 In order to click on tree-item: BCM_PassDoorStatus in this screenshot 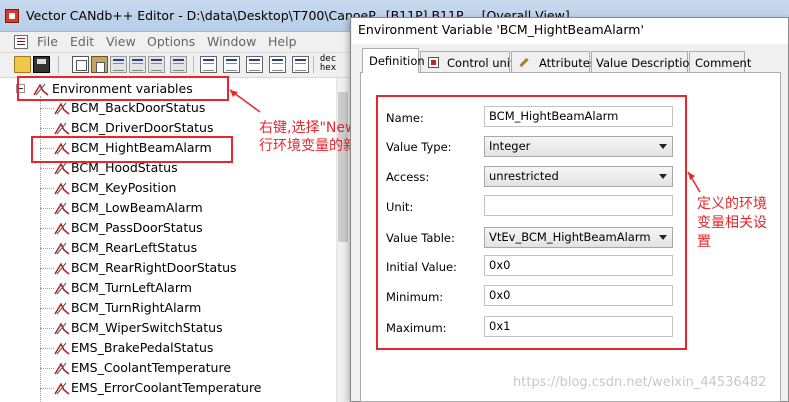, I will do `click(185, 228)`.